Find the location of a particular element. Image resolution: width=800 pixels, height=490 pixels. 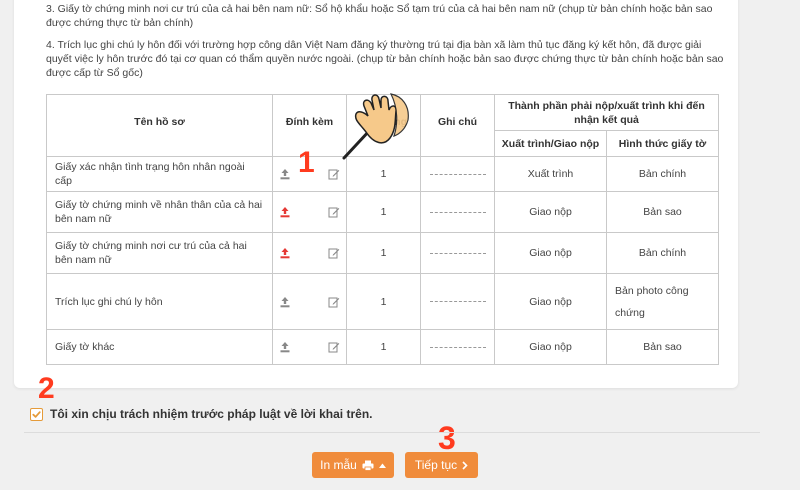

pointing-hand-icon is located at coordinates (375, 126).